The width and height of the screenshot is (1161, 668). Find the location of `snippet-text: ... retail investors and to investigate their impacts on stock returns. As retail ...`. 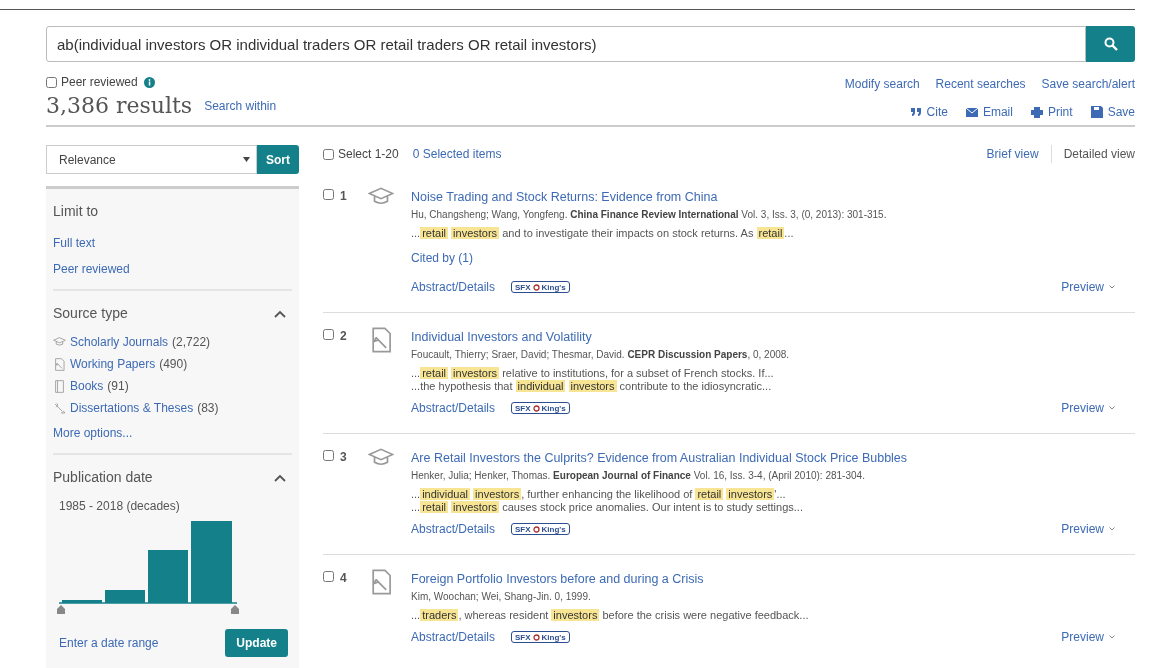

snippet-text: ... retail investors and to investigate their impacts on stock returns. As retail ... is located at coordinates (603, 233).